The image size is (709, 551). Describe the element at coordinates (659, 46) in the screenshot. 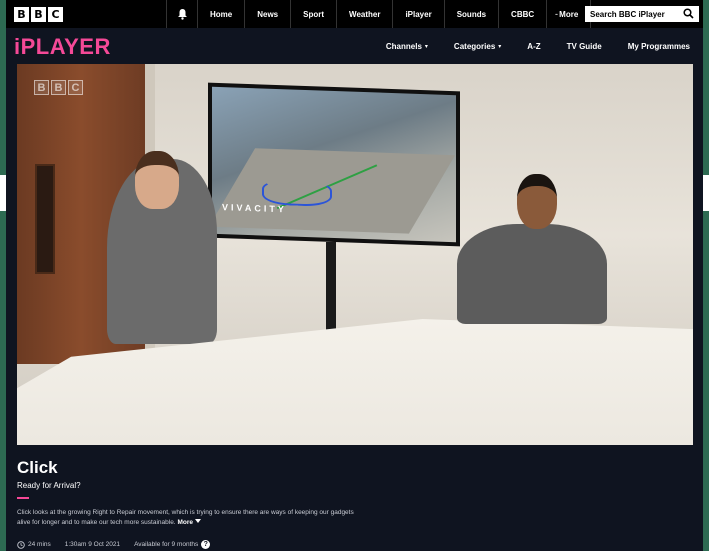

I see `nav-my-programmes: My Programmes` at that location.